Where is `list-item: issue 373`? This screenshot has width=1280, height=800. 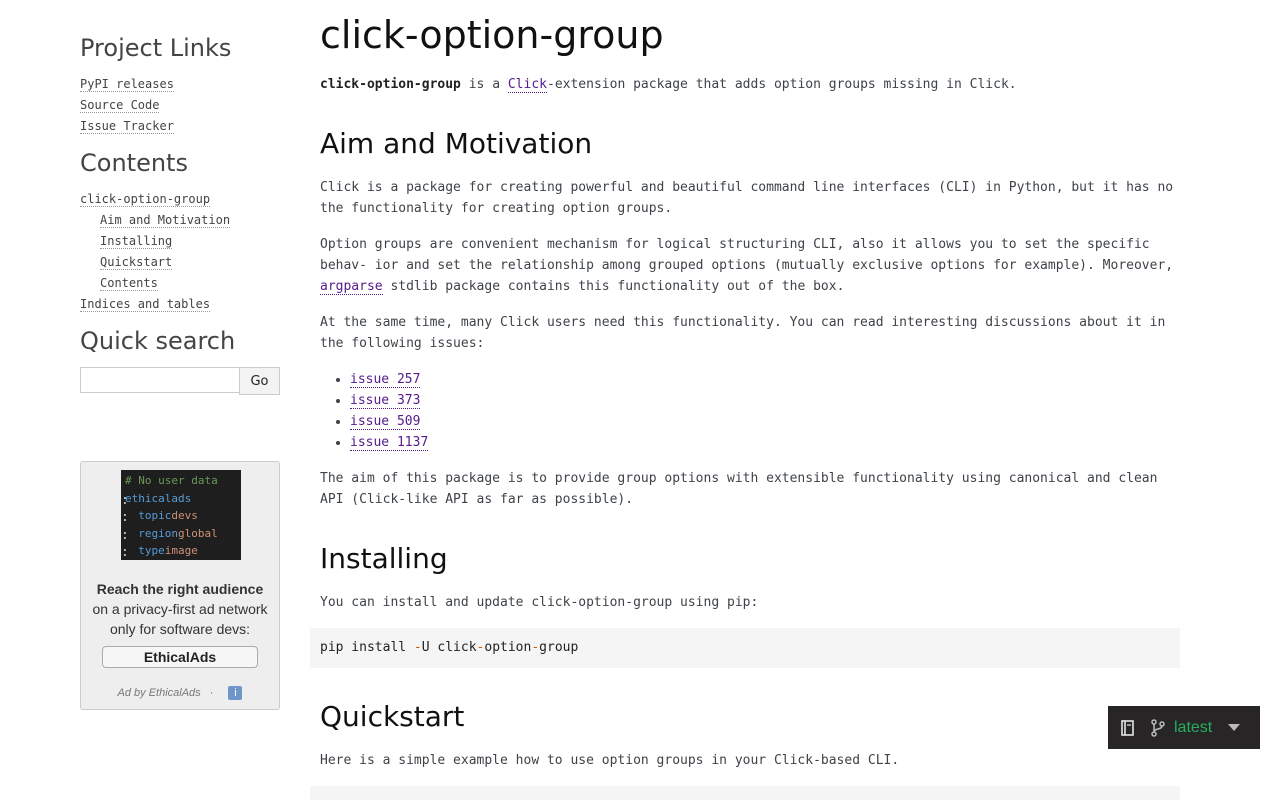 list-item: issue 373 is located at coordinates (389, 400).